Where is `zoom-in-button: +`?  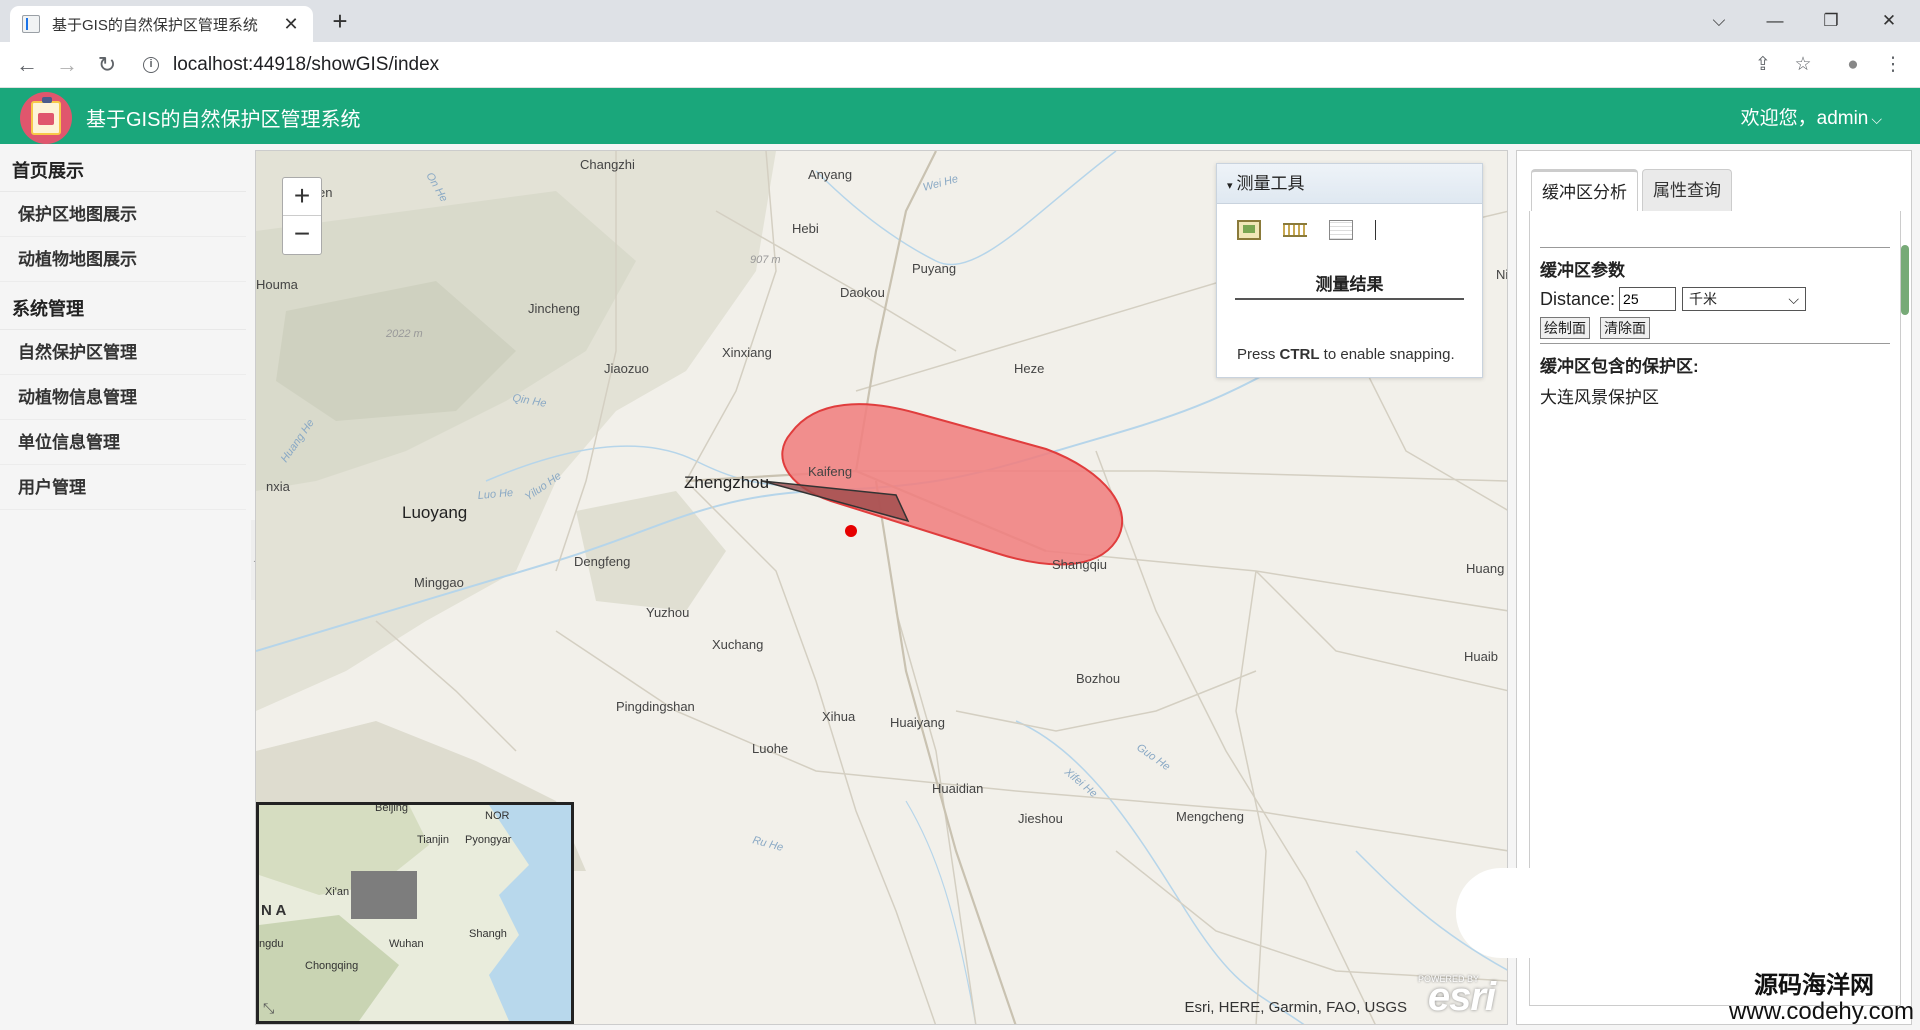
zoom-in-button: + is located at coordinates (302, 197).